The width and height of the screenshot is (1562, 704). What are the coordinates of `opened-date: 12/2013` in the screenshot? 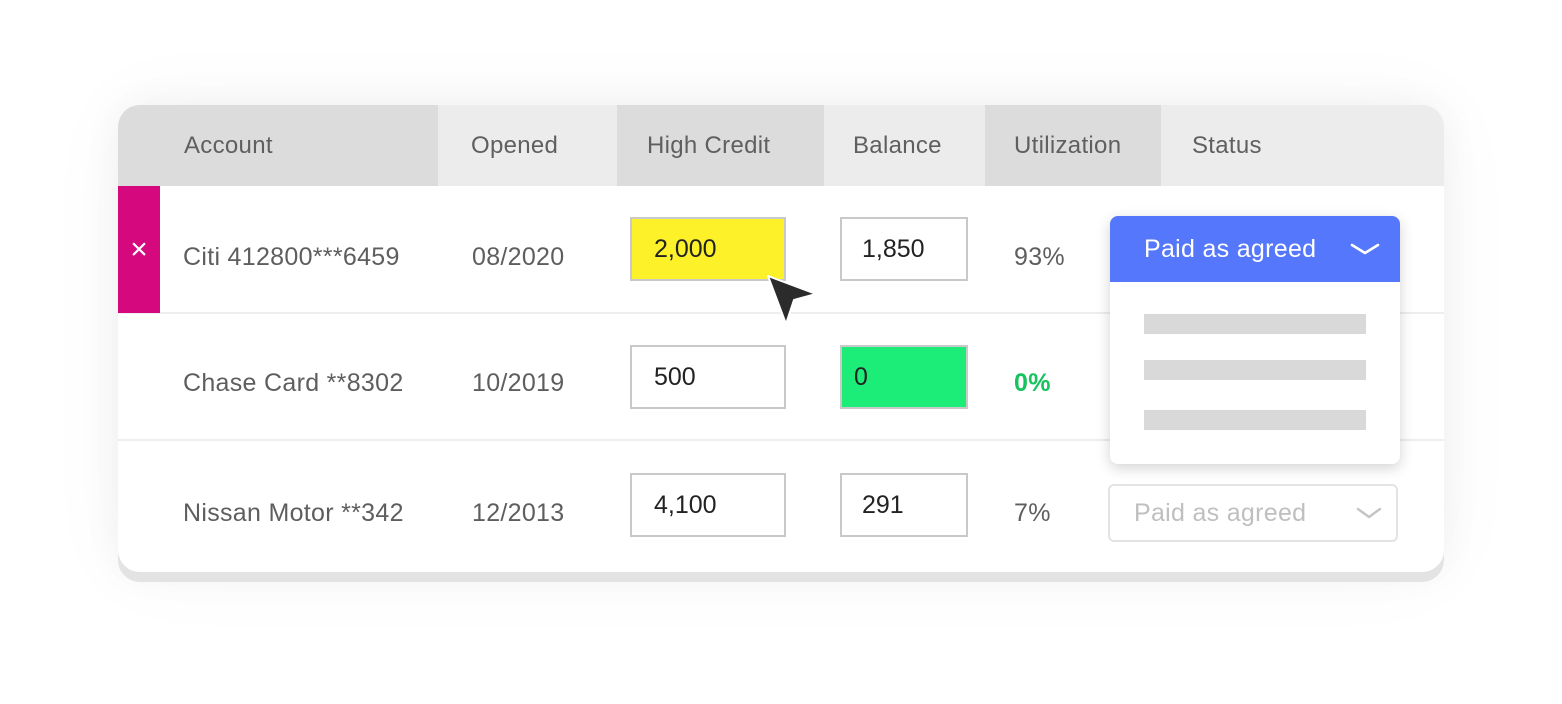 It's located at (518, 513).